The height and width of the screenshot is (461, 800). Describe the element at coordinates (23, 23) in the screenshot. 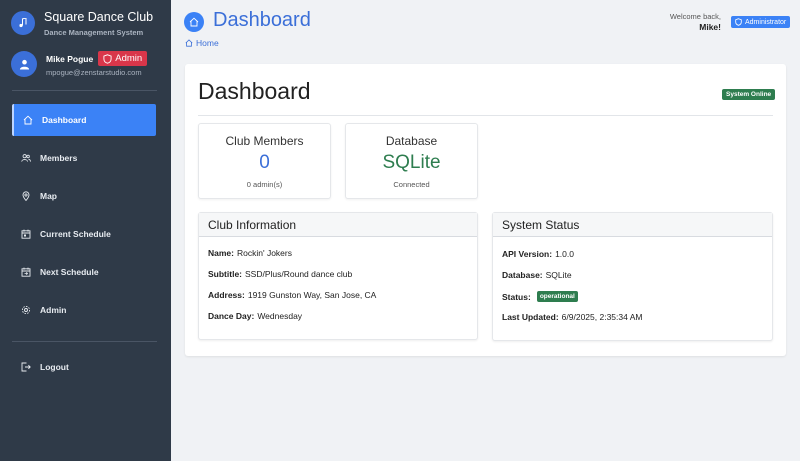

I see `music-note-icon` at that location.